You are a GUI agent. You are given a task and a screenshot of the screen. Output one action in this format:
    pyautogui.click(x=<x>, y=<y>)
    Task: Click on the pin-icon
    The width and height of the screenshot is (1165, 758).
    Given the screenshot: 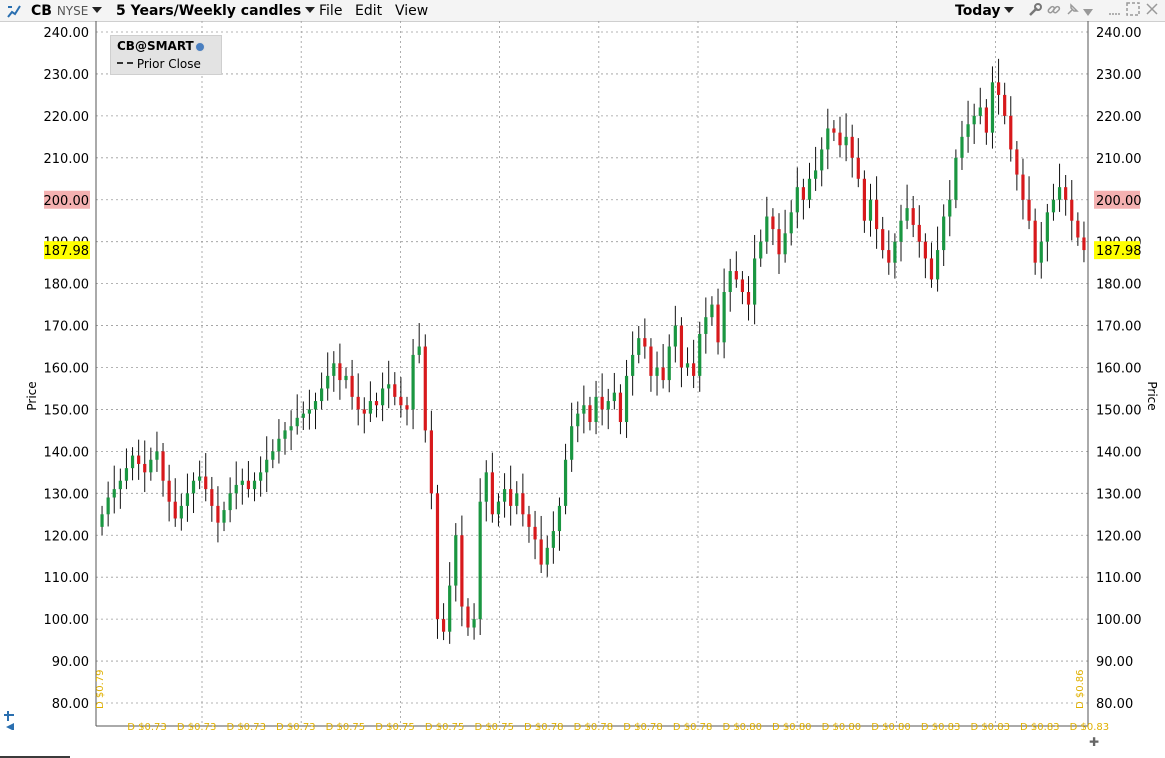 What is the action you would take?
    pyautogui.click(x=1072, y=10)
    